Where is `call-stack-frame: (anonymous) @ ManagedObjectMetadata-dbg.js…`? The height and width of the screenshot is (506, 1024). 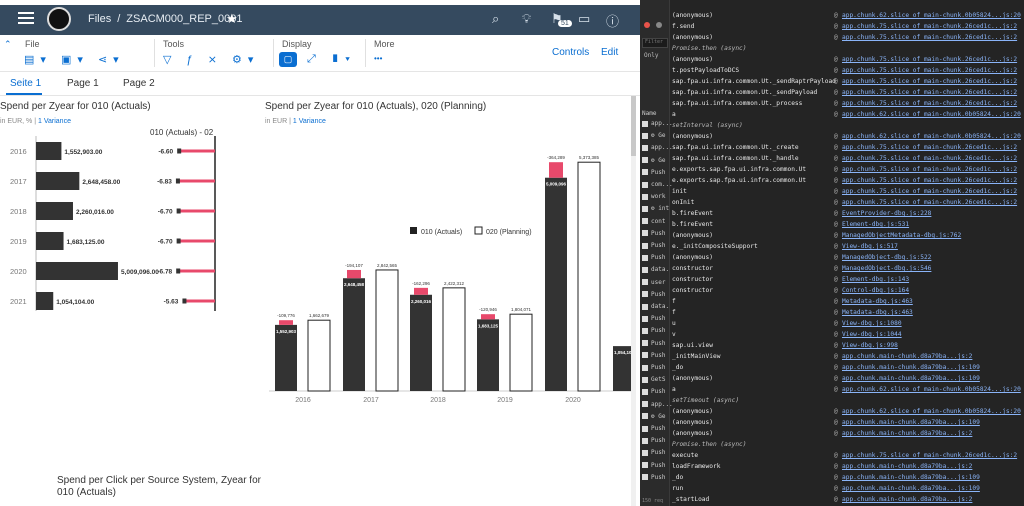 call-stack-frame: (anonymous) @ ManagedObjectMetadata-dbg.js… is located at coordinates (847, 237).